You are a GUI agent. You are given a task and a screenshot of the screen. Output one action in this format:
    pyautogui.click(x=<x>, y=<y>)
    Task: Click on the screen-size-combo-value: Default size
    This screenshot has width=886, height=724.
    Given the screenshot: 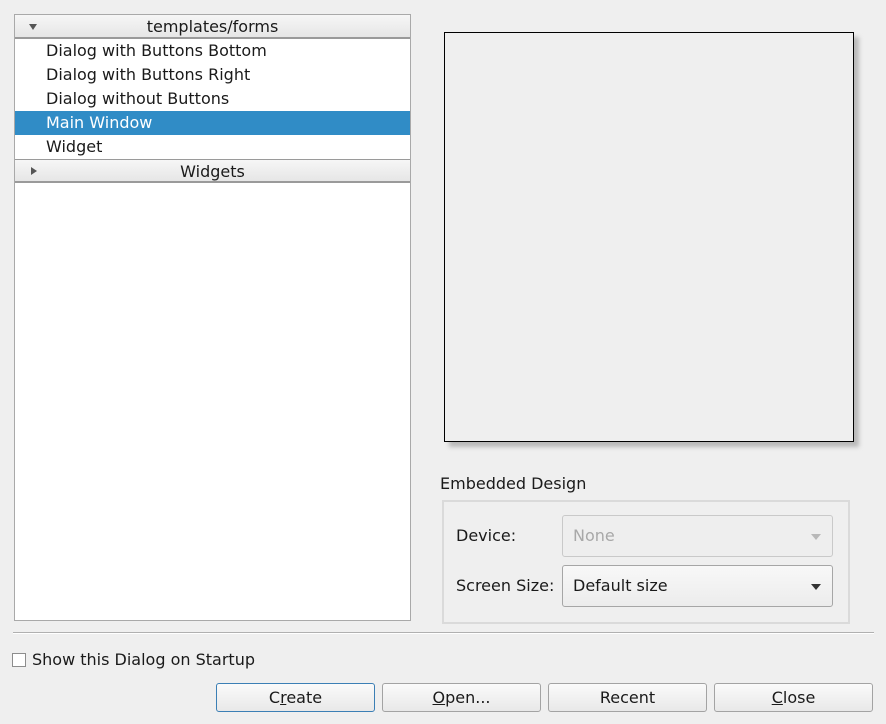 What is the action you would take?
    pyautogui.click(x=620, y=585)
    